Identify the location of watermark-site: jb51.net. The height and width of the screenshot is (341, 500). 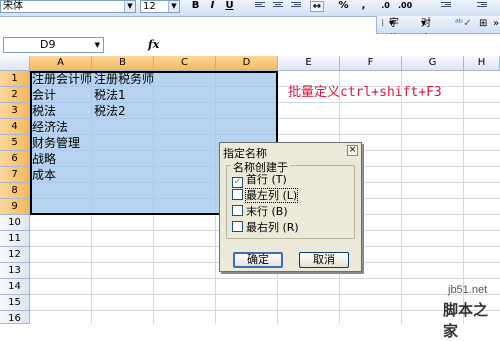
(468, 290).